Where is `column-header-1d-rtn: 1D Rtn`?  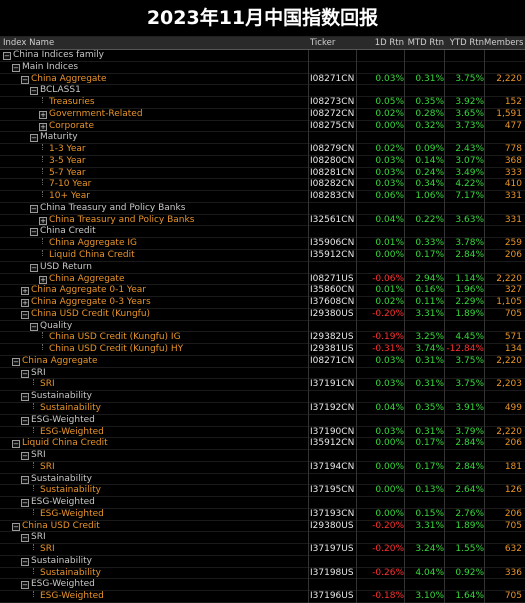
column-header-1d-rtn: 1D Rtn is located at coordinates (380, 43).